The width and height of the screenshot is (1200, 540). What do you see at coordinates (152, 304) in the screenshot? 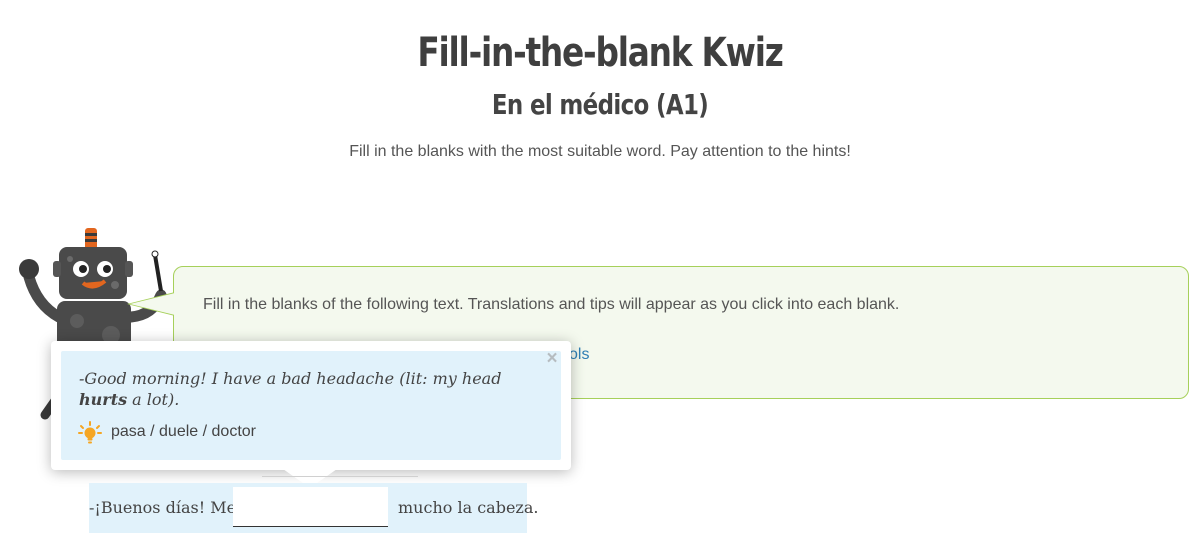
I see `speech-tail-fill` at bounding box center [152, 304].